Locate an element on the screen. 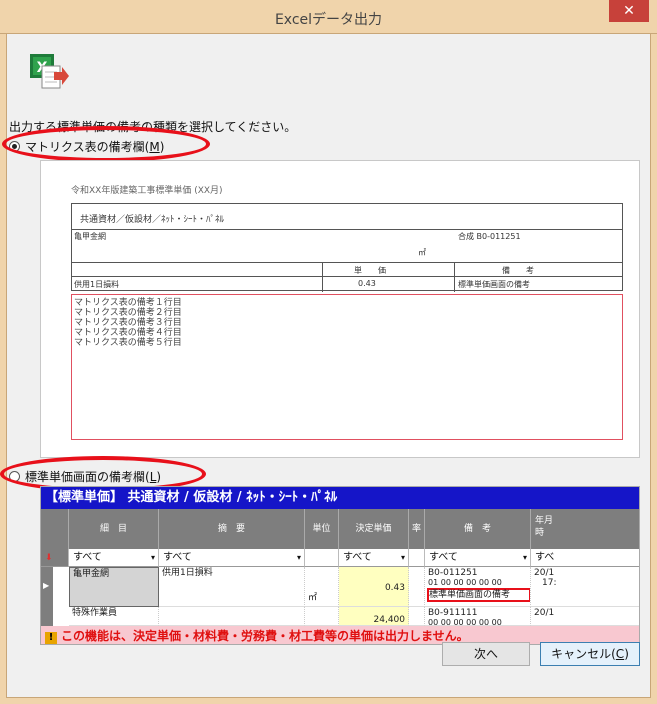  col-header: 摘 要 is located at coordinates (232, 529).